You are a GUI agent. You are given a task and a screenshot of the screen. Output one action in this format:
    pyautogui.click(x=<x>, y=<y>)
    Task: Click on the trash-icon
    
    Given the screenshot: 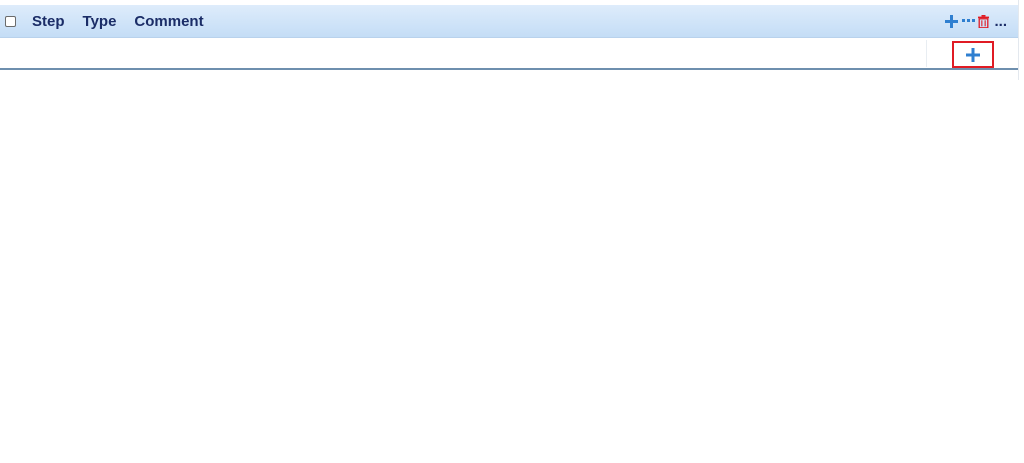 What is the action you would take?
    pyautogui.click(x=984, y=21)
    